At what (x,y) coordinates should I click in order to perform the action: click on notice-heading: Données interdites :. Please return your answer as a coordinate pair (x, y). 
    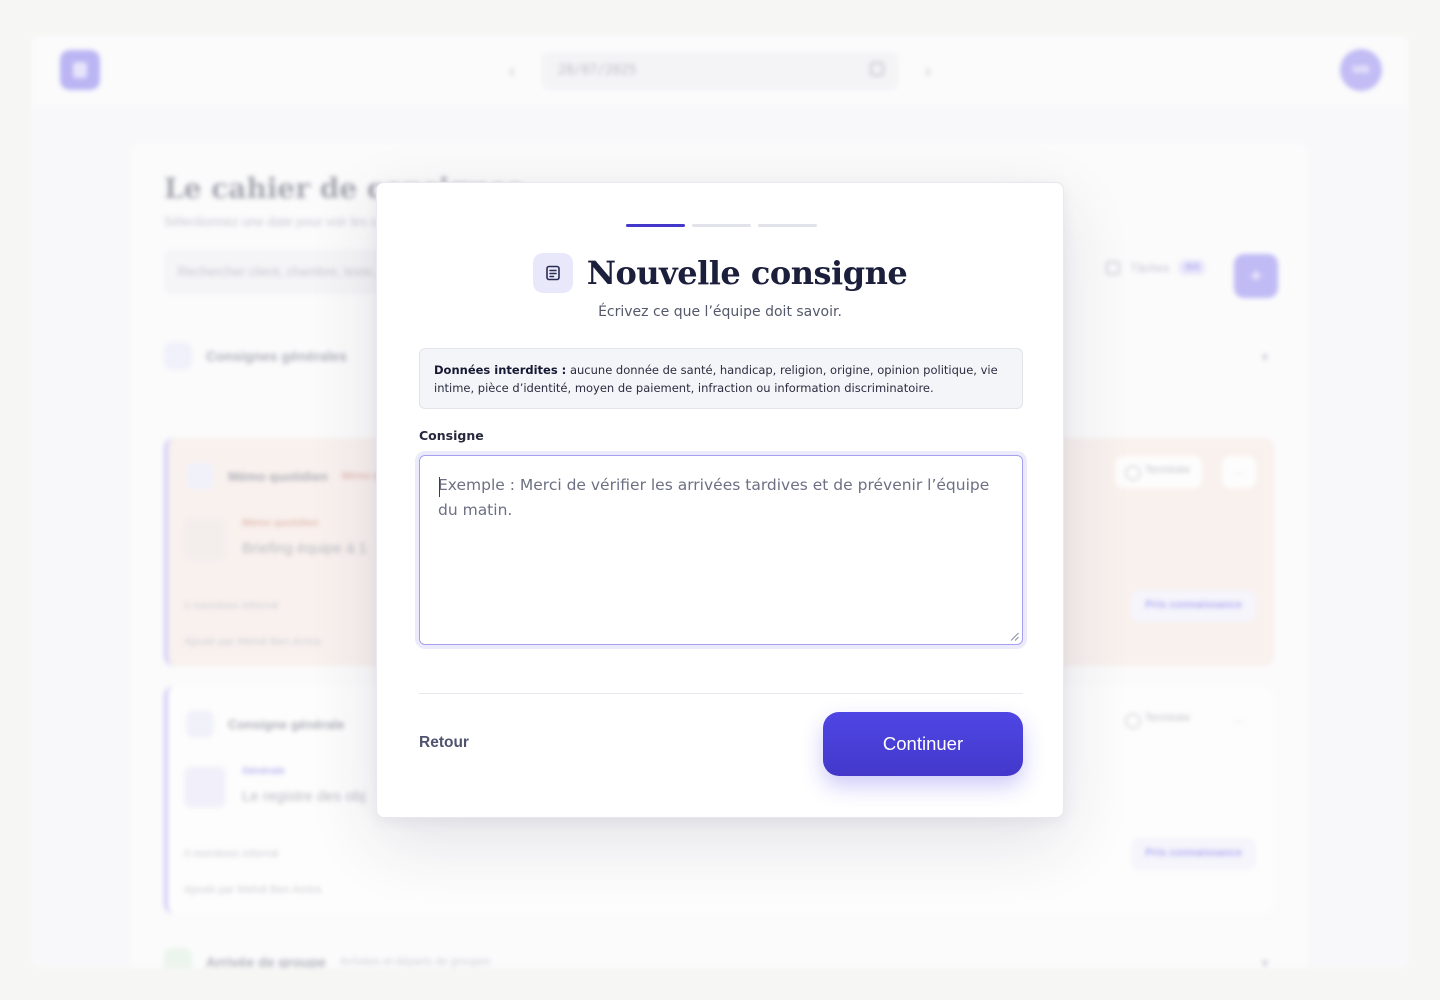
    Looking at the image, I should click on (500, 370).